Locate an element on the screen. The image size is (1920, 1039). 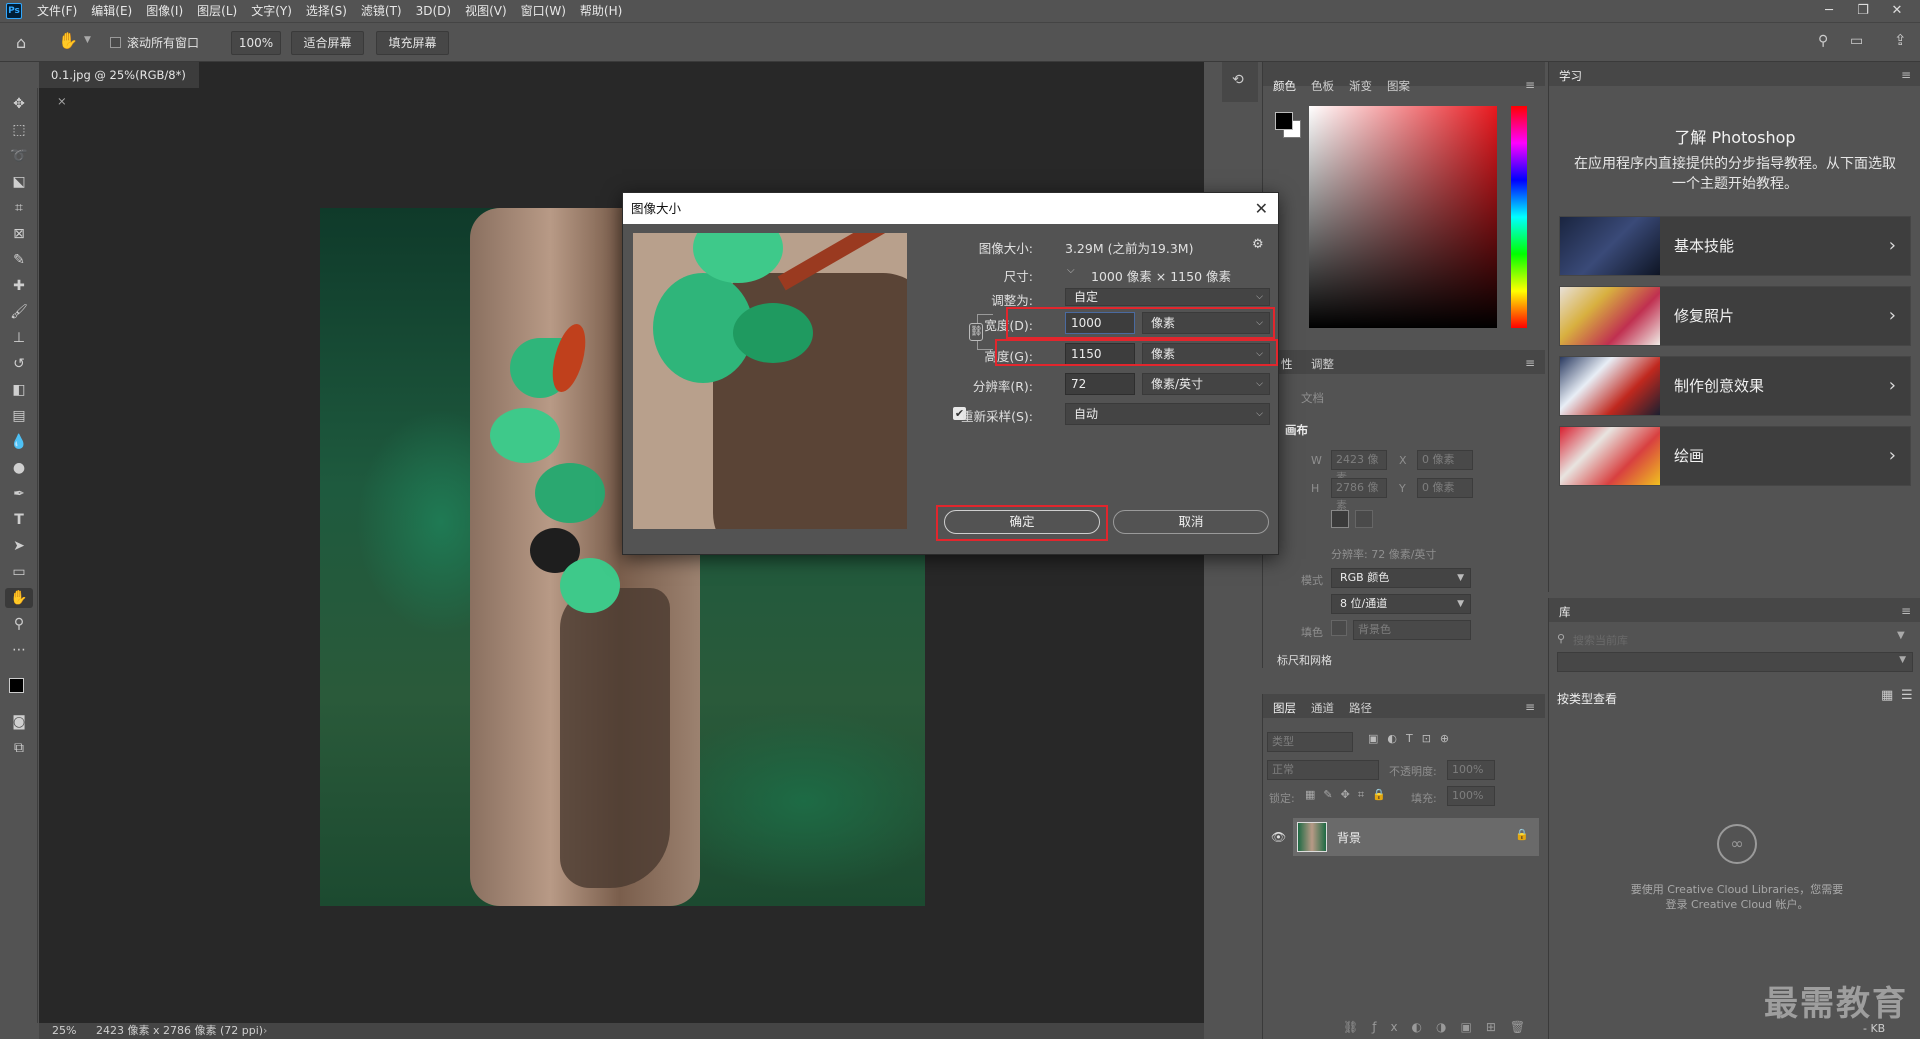
tab-paths: 路径 is located at coordinates (1360, 708).